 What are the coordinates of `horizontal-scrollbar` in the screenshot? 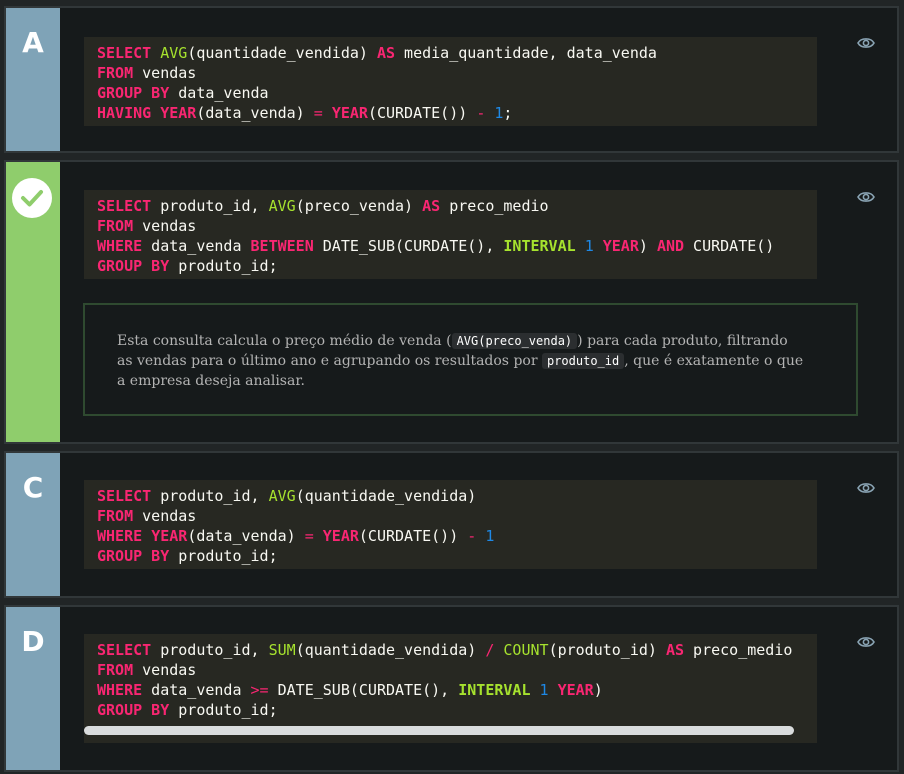 It's located at (439, 730).